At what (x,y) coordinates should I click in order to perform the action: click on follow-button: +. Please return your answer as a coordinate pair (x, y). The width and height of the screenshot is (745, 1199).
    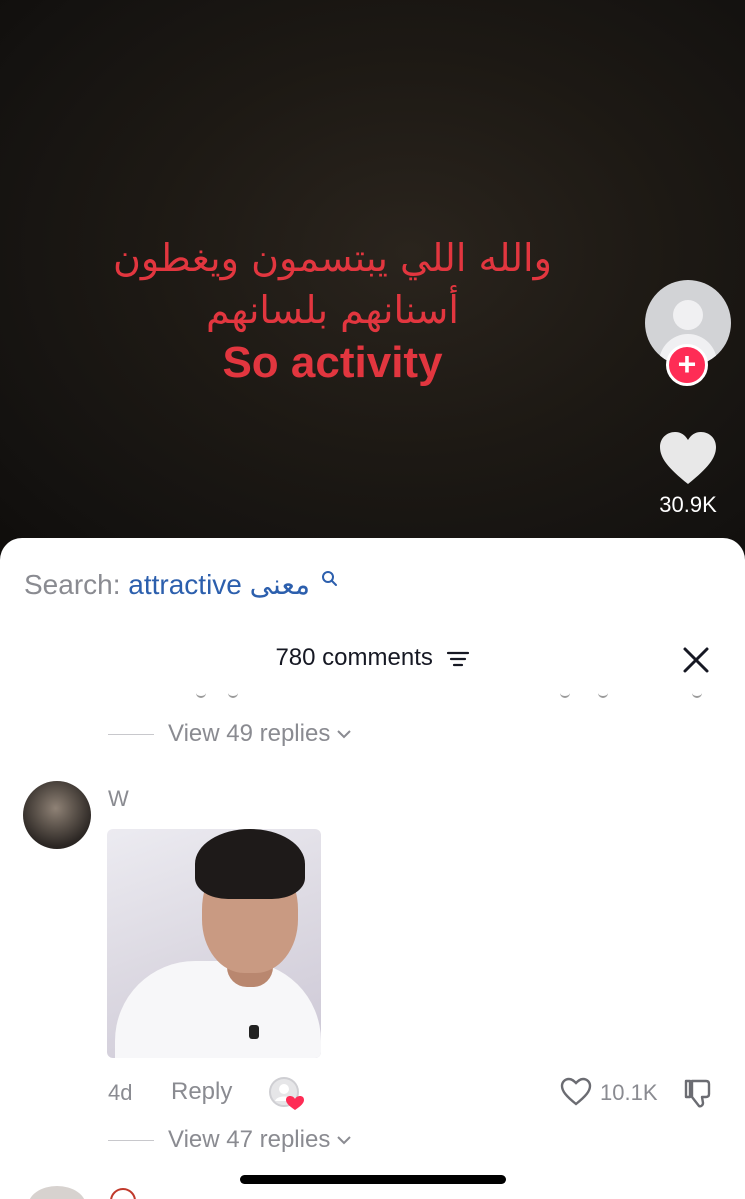
    Looking at the image, I should click on (687, 365).